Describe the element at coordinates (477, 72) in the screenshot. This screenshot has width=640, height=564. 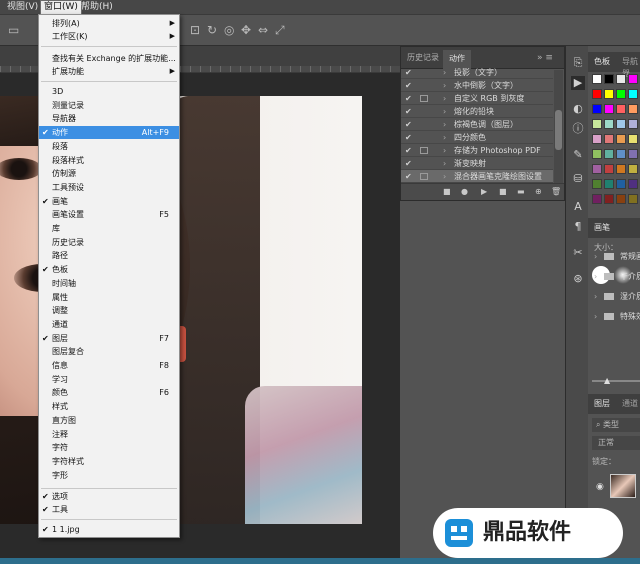
I see `action-row: ✔ › 投影（文字）` at that location.